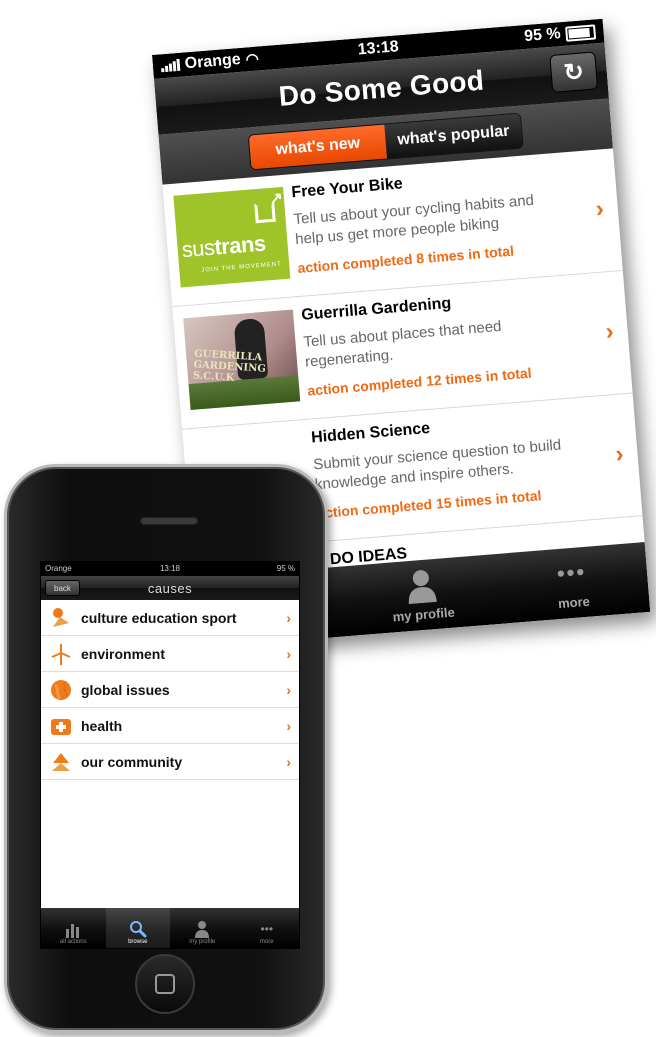  I want to click on speaker-grille, so click(169, 521).